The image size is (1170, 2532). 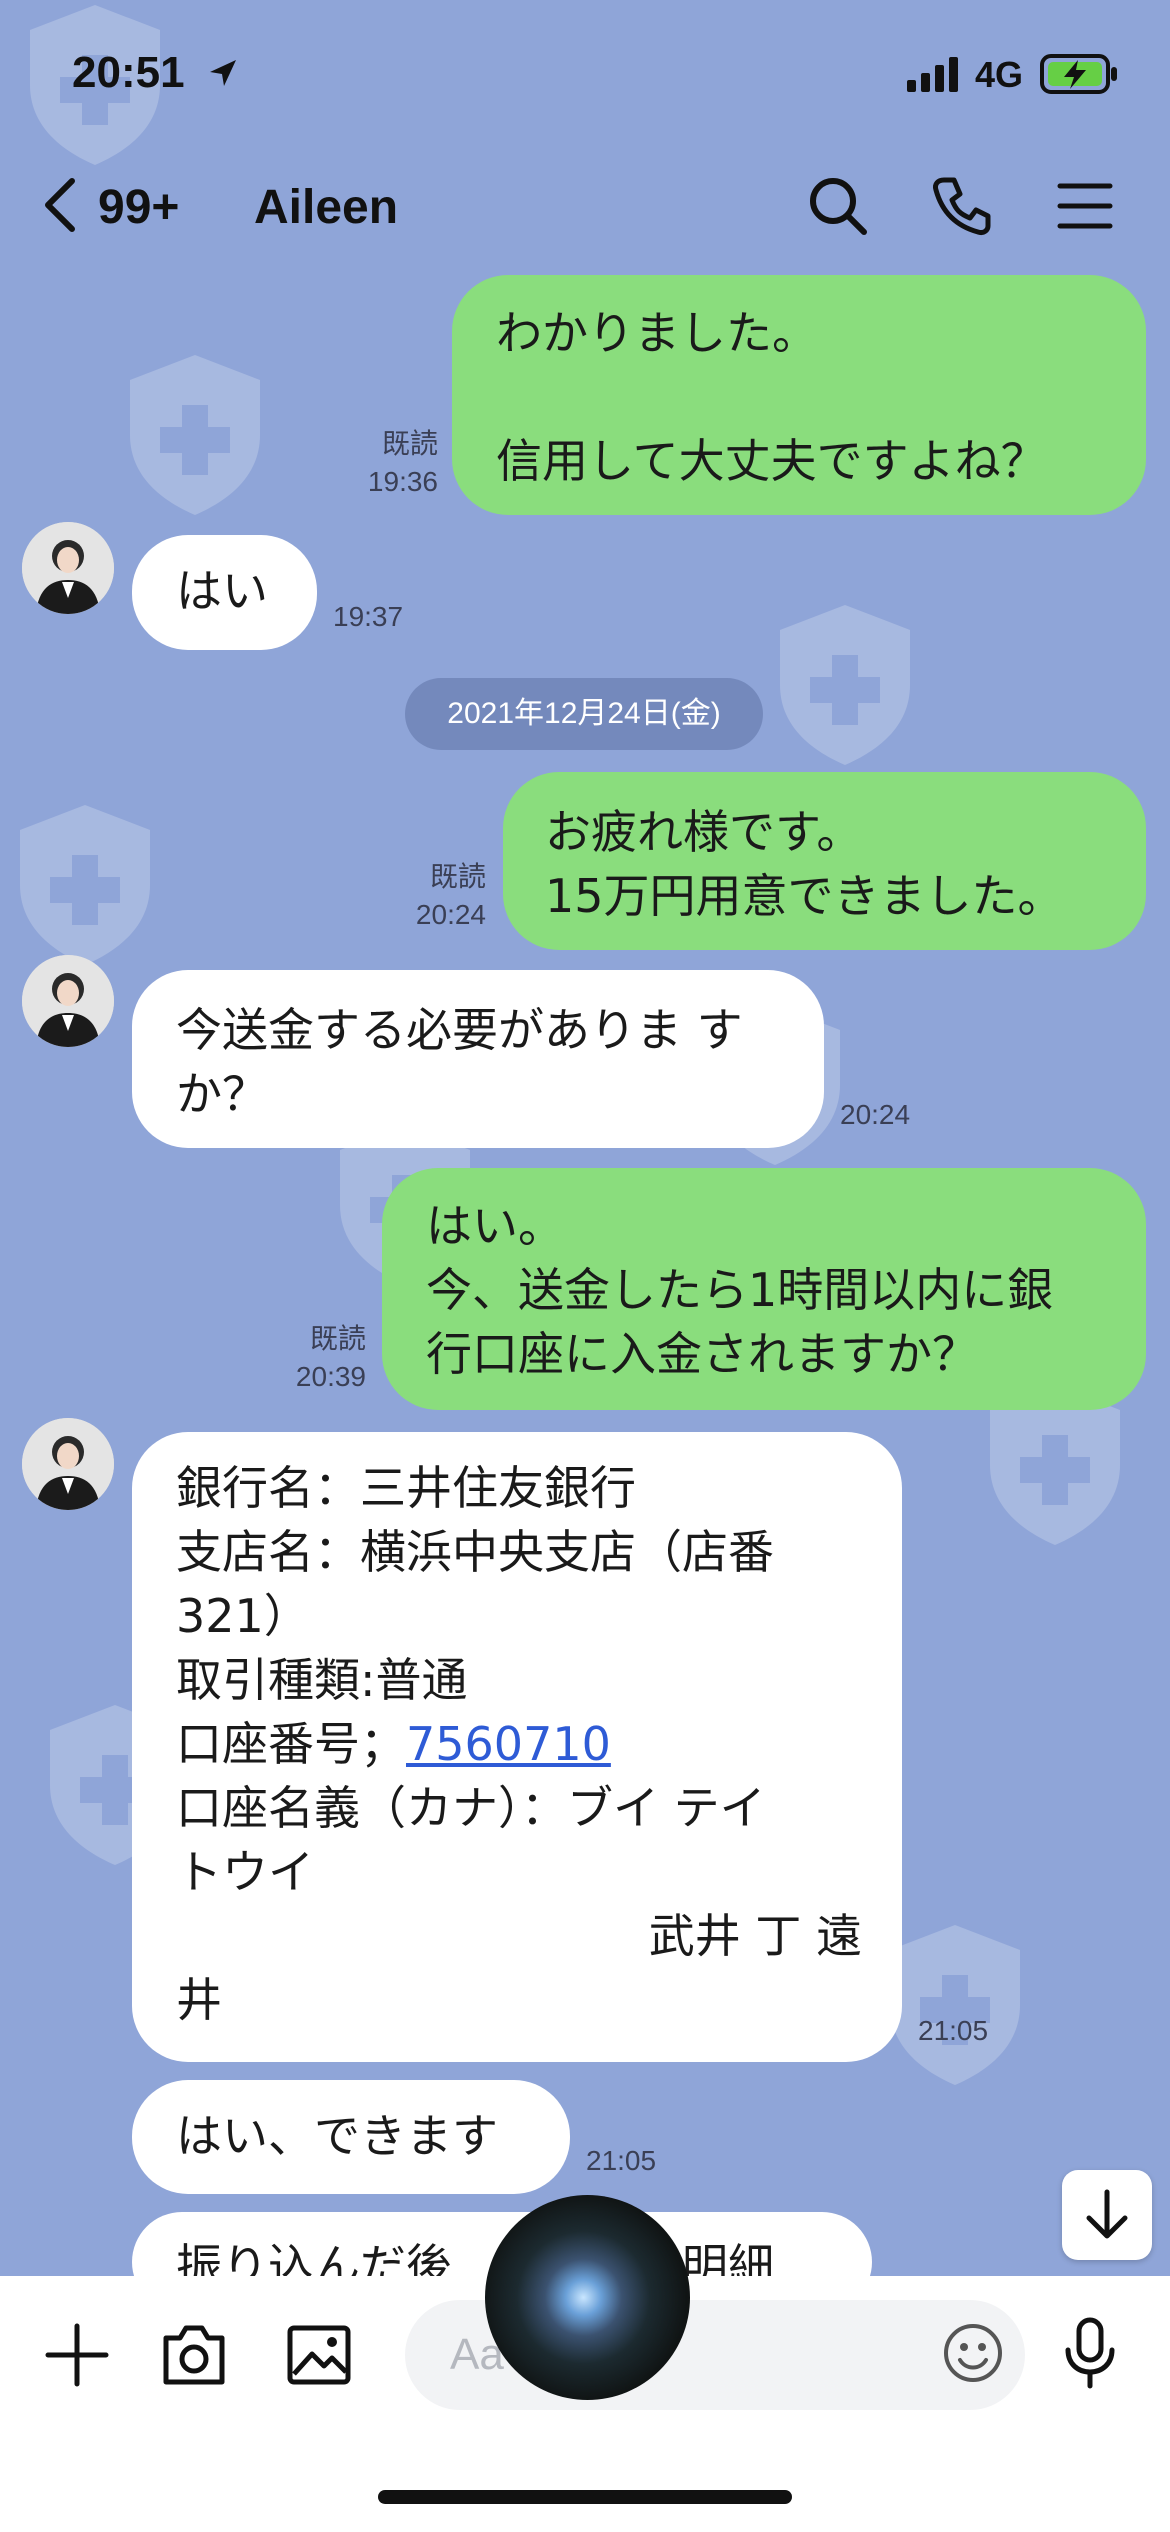 What do you see at coordinates (771, 461) in the screenshot?
I see `message-line: 信用して大丈夫ですよね？` at bounding box center [771, 461].